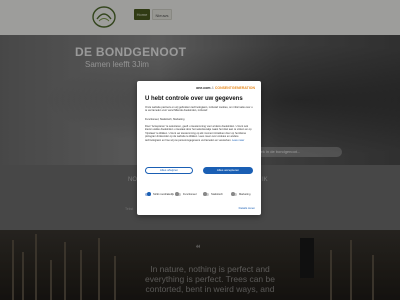 The width and height of the screenshot is (400, 300). What do you see at coordinates (247, 208) in the screenshot?
I see `show-details-link: Details tonen` at bounding box center [247, 208].